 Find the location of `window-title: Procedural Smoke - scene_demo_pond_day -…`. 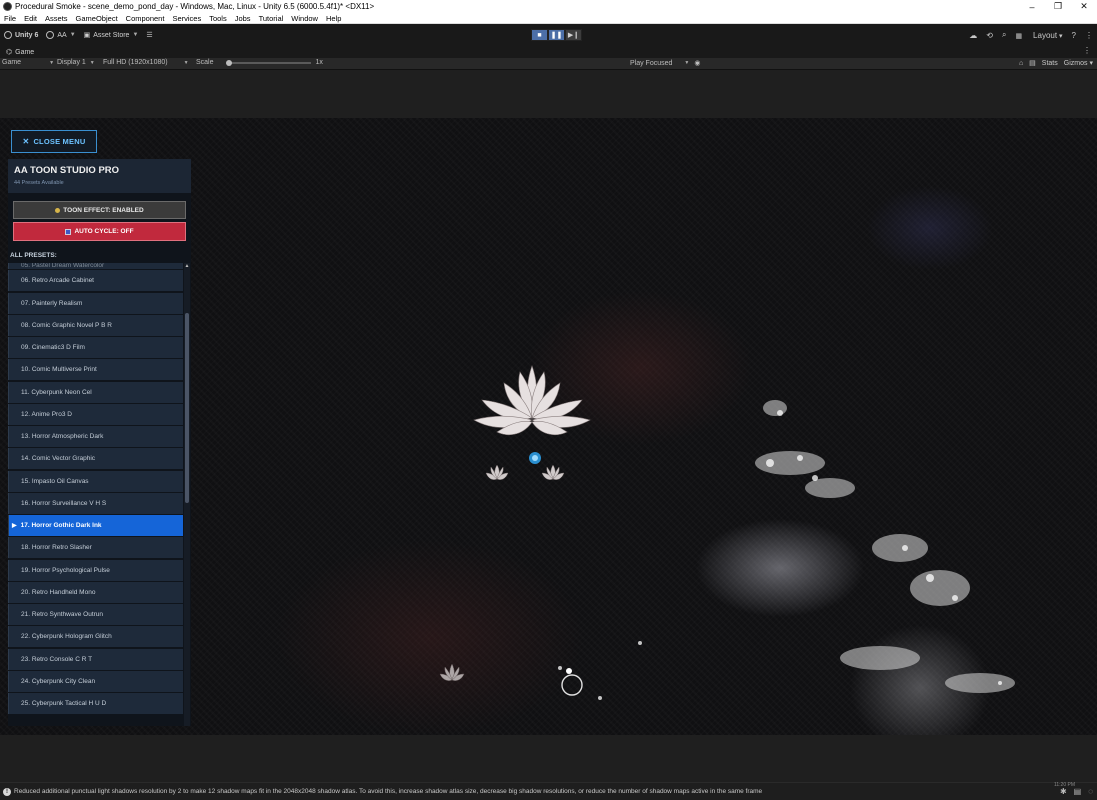

window-title: Procedural Smoke - scene_demo_pond_day -… is located at coordinates (195, 6).